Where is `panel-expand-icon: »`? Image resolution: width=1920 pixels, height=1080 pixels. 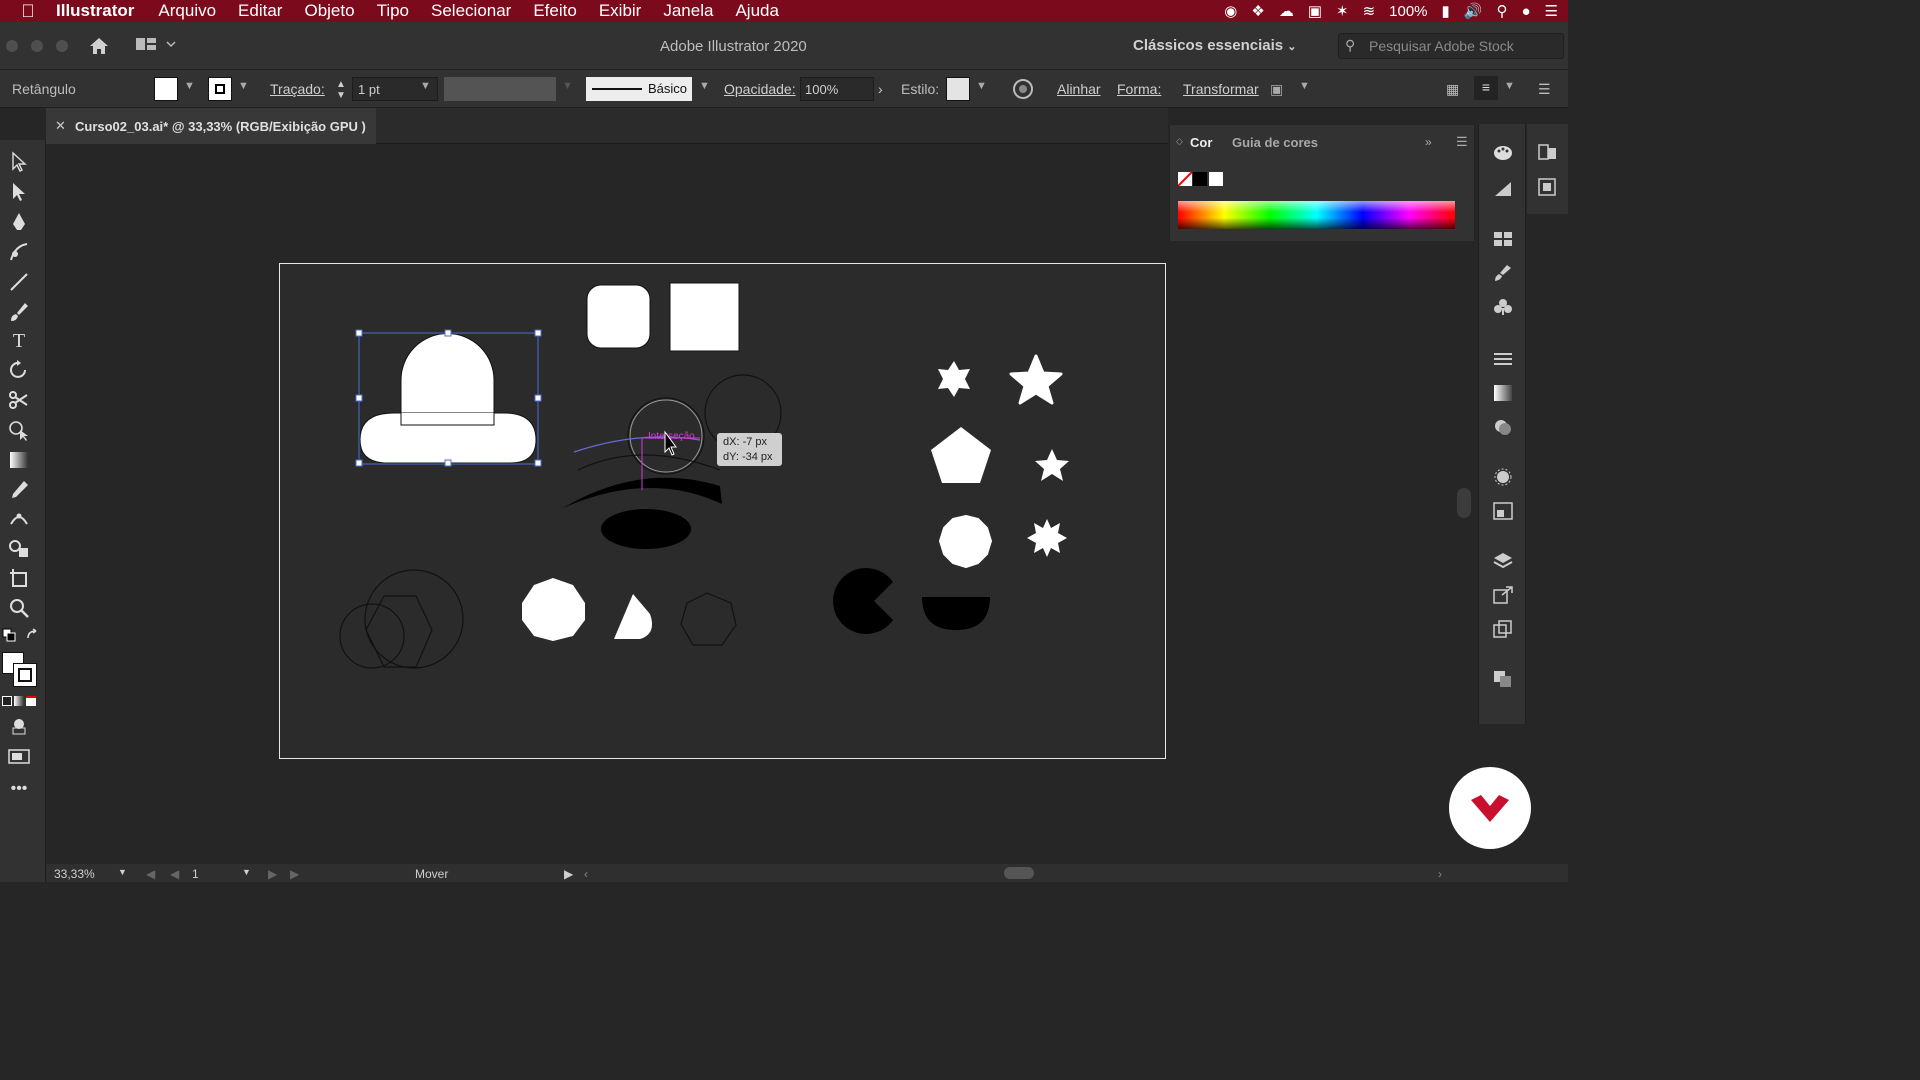
panel-expand-icon: » is located at coordinates (1428, 142).